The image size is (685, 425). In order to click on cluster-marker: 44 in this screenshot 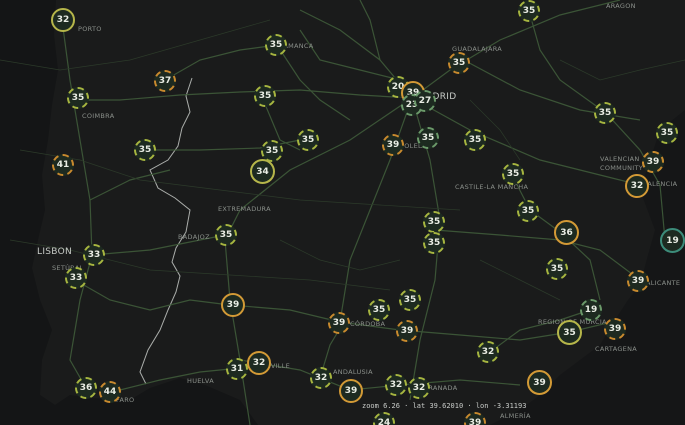, I will do `click(110, 392)`.